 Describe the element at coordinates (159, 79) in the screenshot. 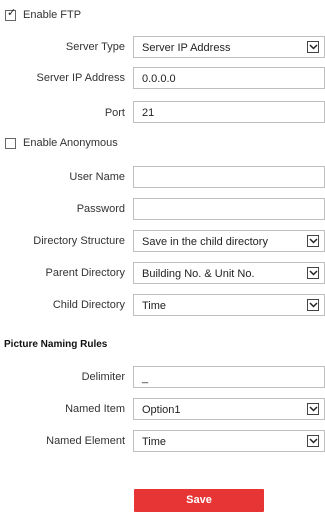

I see `server-ip-value: 0.0.0.0` at that location.